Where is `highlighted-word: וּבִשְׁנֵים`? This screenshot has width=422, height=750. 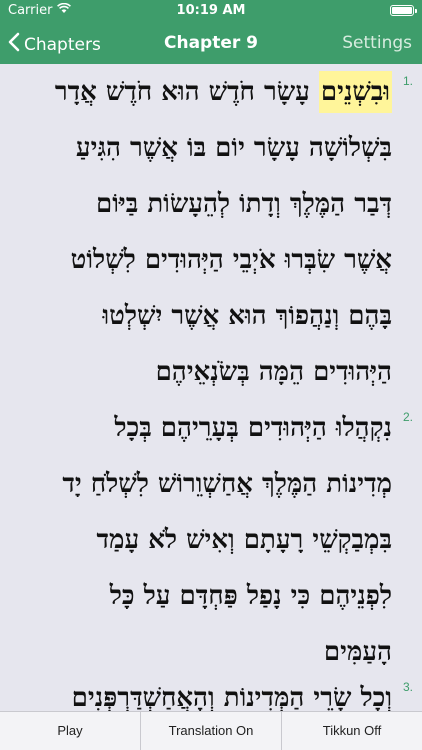 highlighted-word: וּבִשְׁנֵים is located at coordinates (355, 92).